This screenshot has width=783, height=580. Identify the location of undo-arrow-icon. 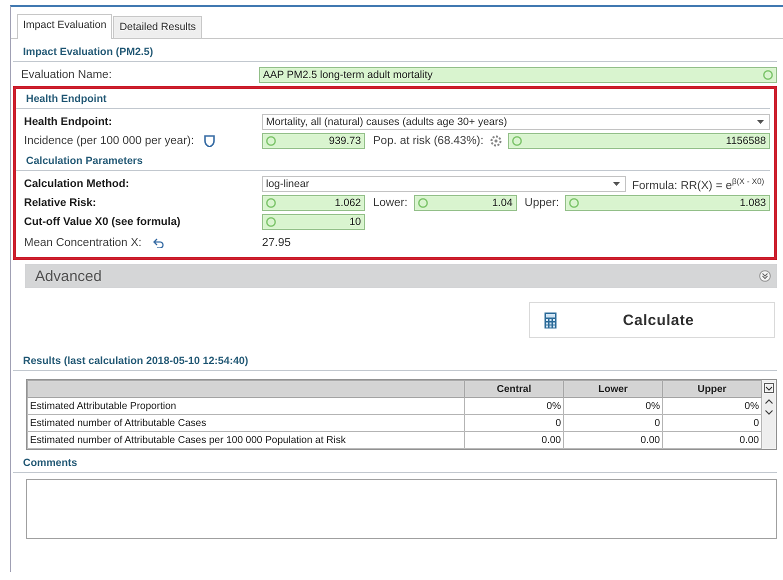
(158, 243).